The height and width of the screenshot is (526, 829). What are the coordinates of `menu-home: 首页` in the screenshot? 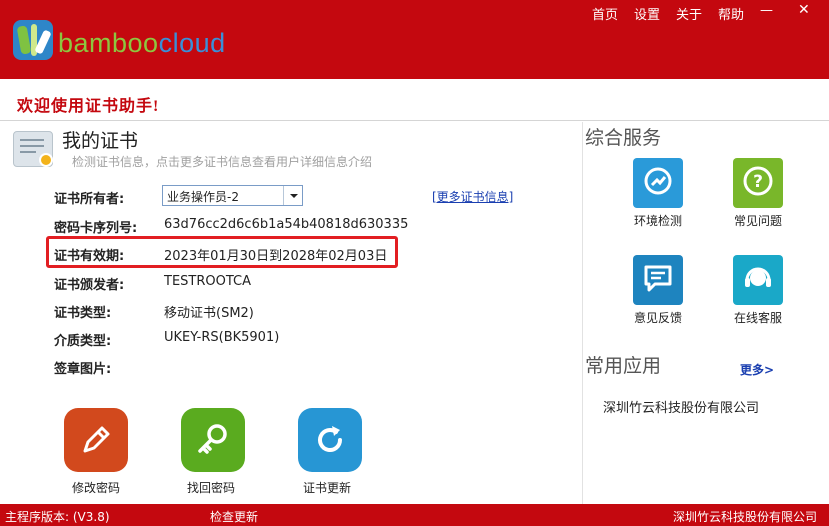 It's located at (605, 13).